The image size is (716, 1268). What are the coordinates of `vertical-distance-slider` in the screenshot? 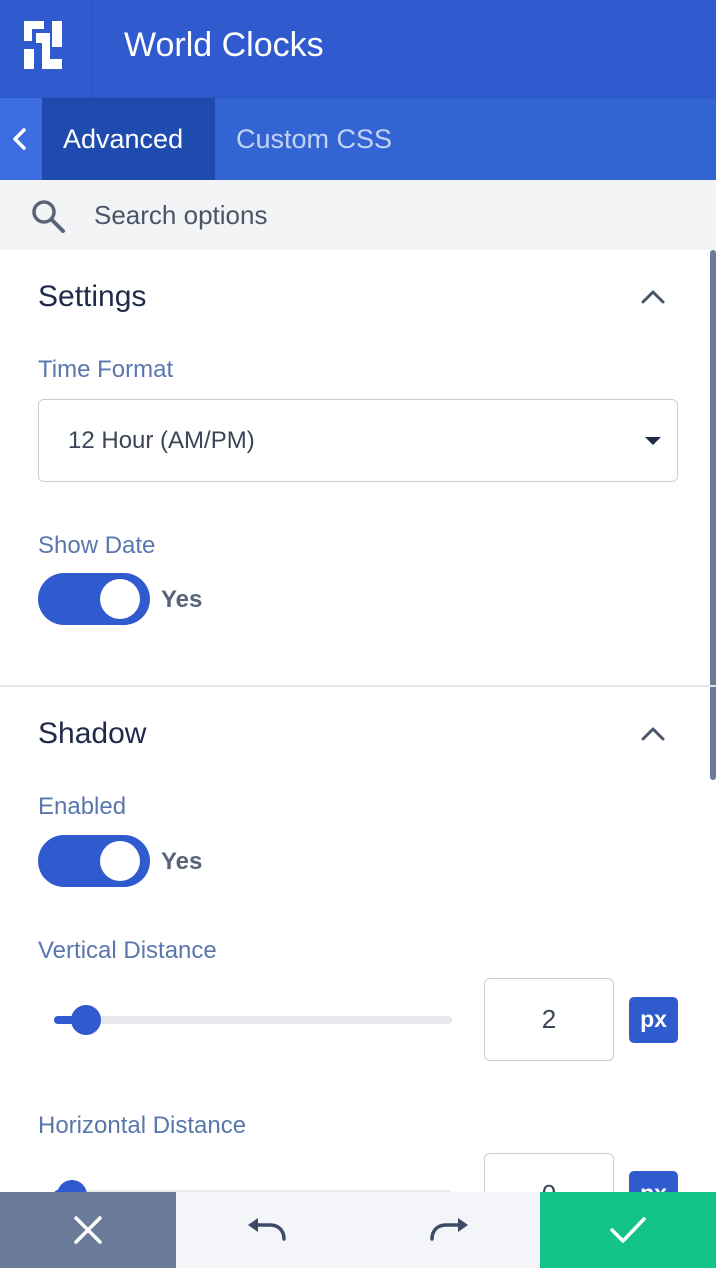 It's located at (253, 1020).